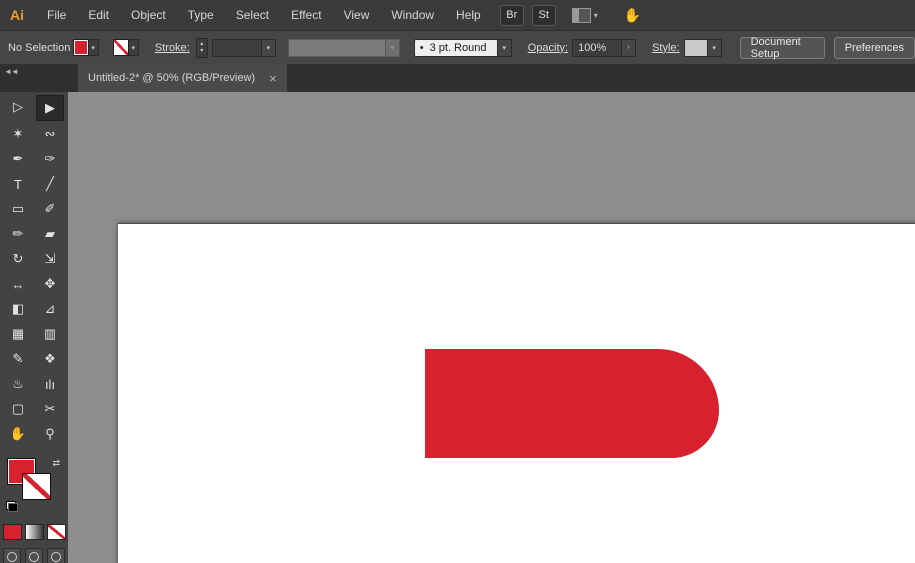 The image size is (915, 563). I want to click on eyedropper-tool: ✎, so click(18, 359).